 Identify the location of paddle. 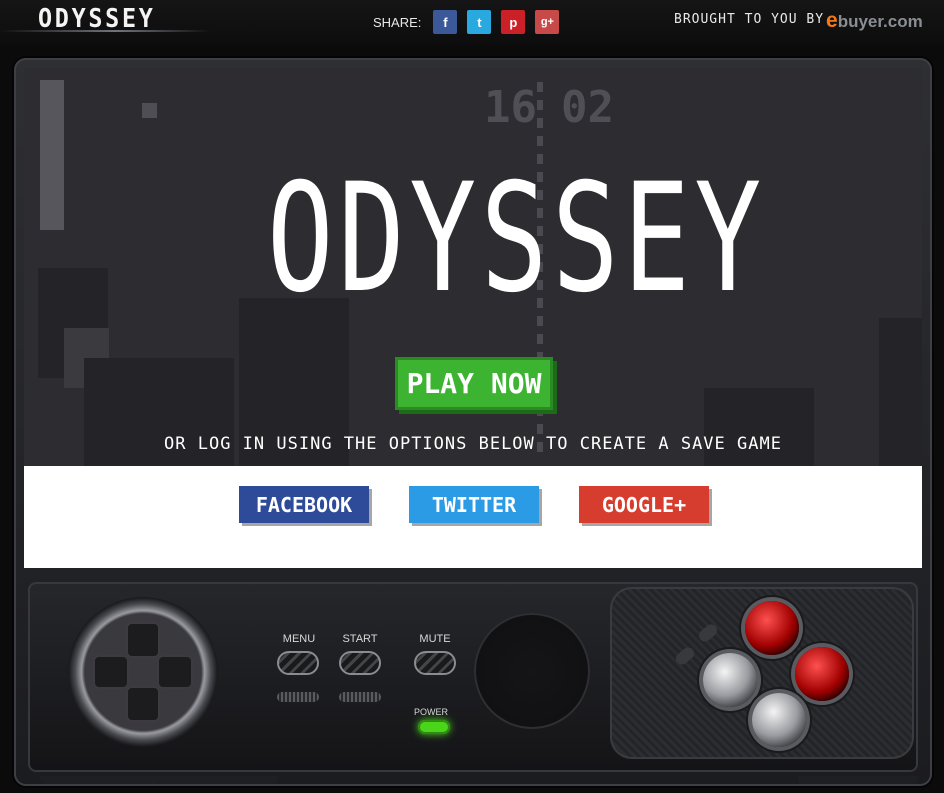
(52, 155).